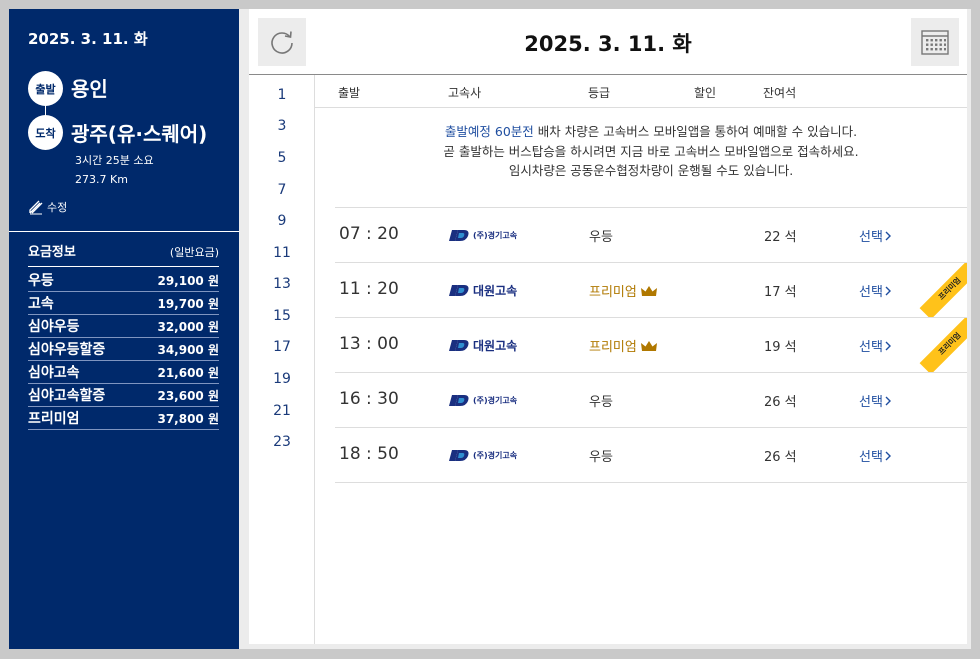 The image size is (980, 659). Describe the element at coordinates (651, 455) in the screenshot. I see `schedule-row: 18 : 50 (주)경기고속 우등 26 석 선택` at that location.